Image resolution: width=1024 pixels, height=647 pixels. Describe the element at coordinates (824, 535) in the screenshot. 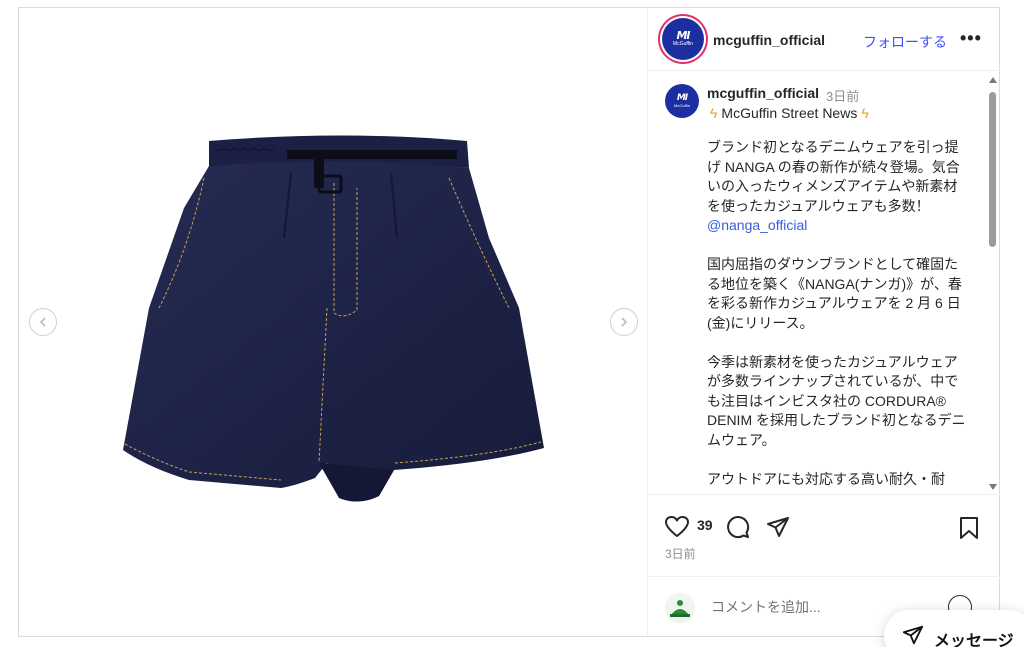

I see `post-actions: 39 3日前` at that location.